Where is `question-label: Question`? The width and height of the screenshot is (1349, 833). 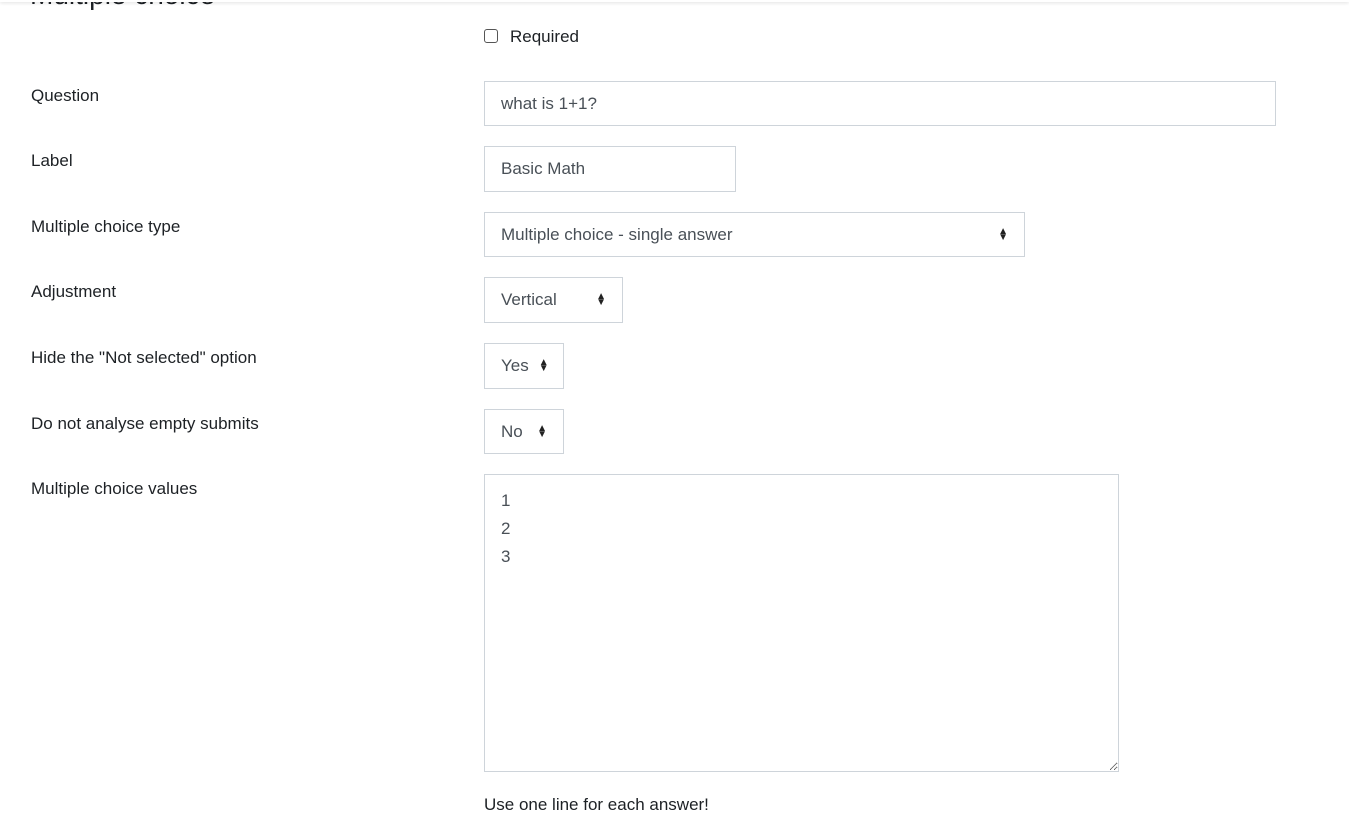
question-label: Question is located at coordinates (65, 95).